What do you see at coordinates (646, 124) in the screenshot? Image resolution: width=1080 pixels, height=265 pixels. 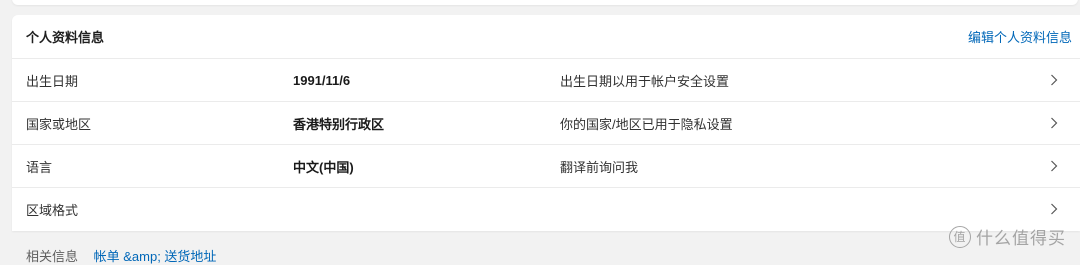 I see `row-description: 你的国家/地区已用于隐私设置` at bounding box center [646, 124].